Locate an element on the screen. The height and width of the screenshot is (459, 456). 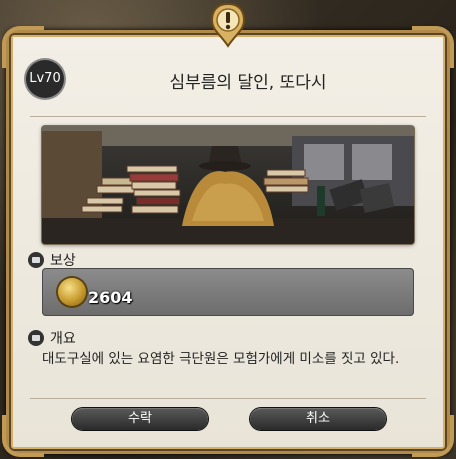
overview-section-label: 개요 is located at coordinates (52, 338).